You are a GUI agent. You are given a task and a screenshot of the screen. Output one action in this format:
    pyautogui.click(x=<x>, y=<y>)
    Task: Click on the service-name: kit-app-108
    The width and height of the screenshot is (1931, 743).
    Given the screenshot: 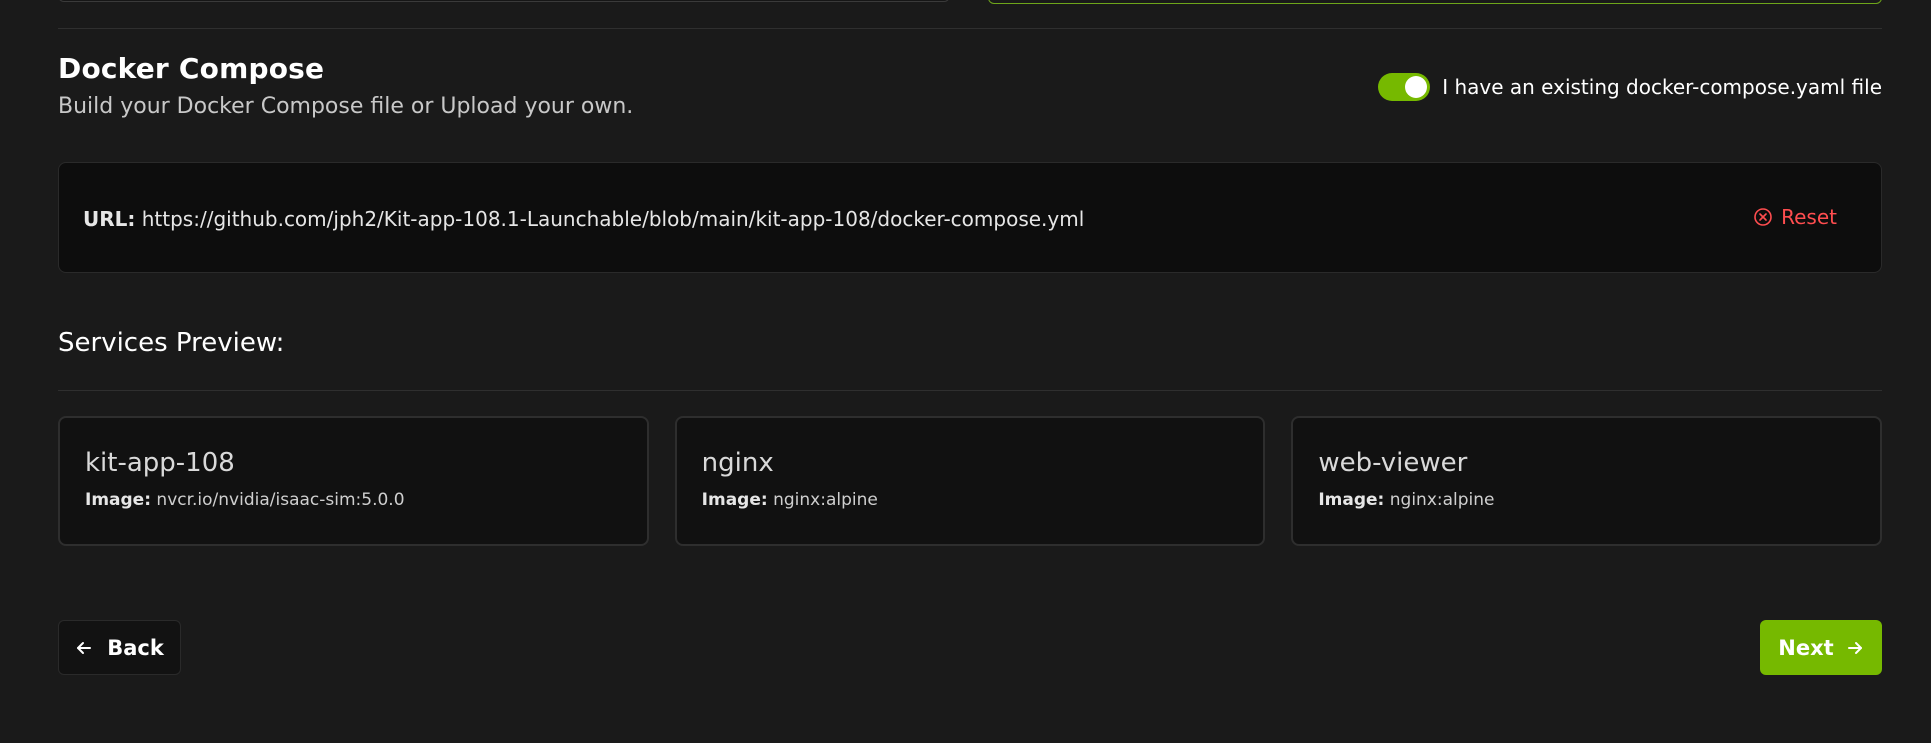 What is the action you would take?
    pyautogui.click(x=160, y=463)
    